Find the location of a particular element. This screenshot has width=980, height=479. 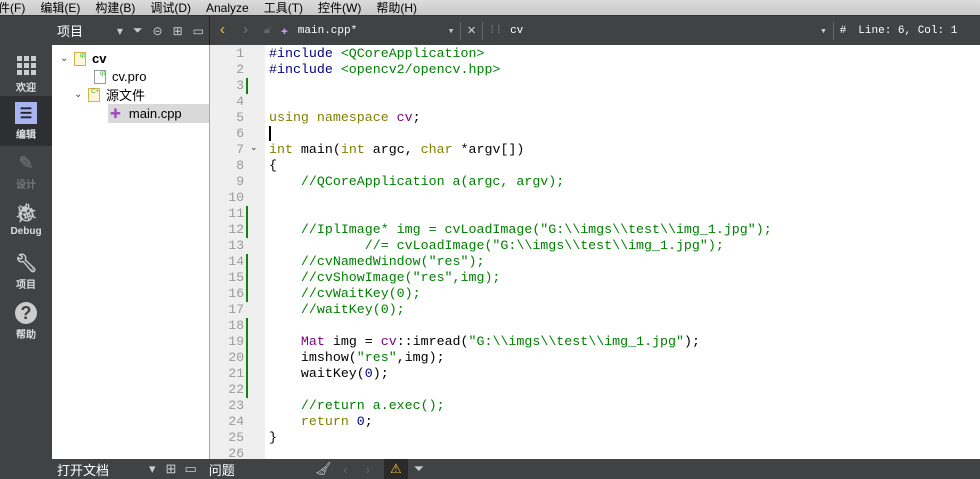

mode-edit: ☰ 编辑 is located at coordinates (26, 121).